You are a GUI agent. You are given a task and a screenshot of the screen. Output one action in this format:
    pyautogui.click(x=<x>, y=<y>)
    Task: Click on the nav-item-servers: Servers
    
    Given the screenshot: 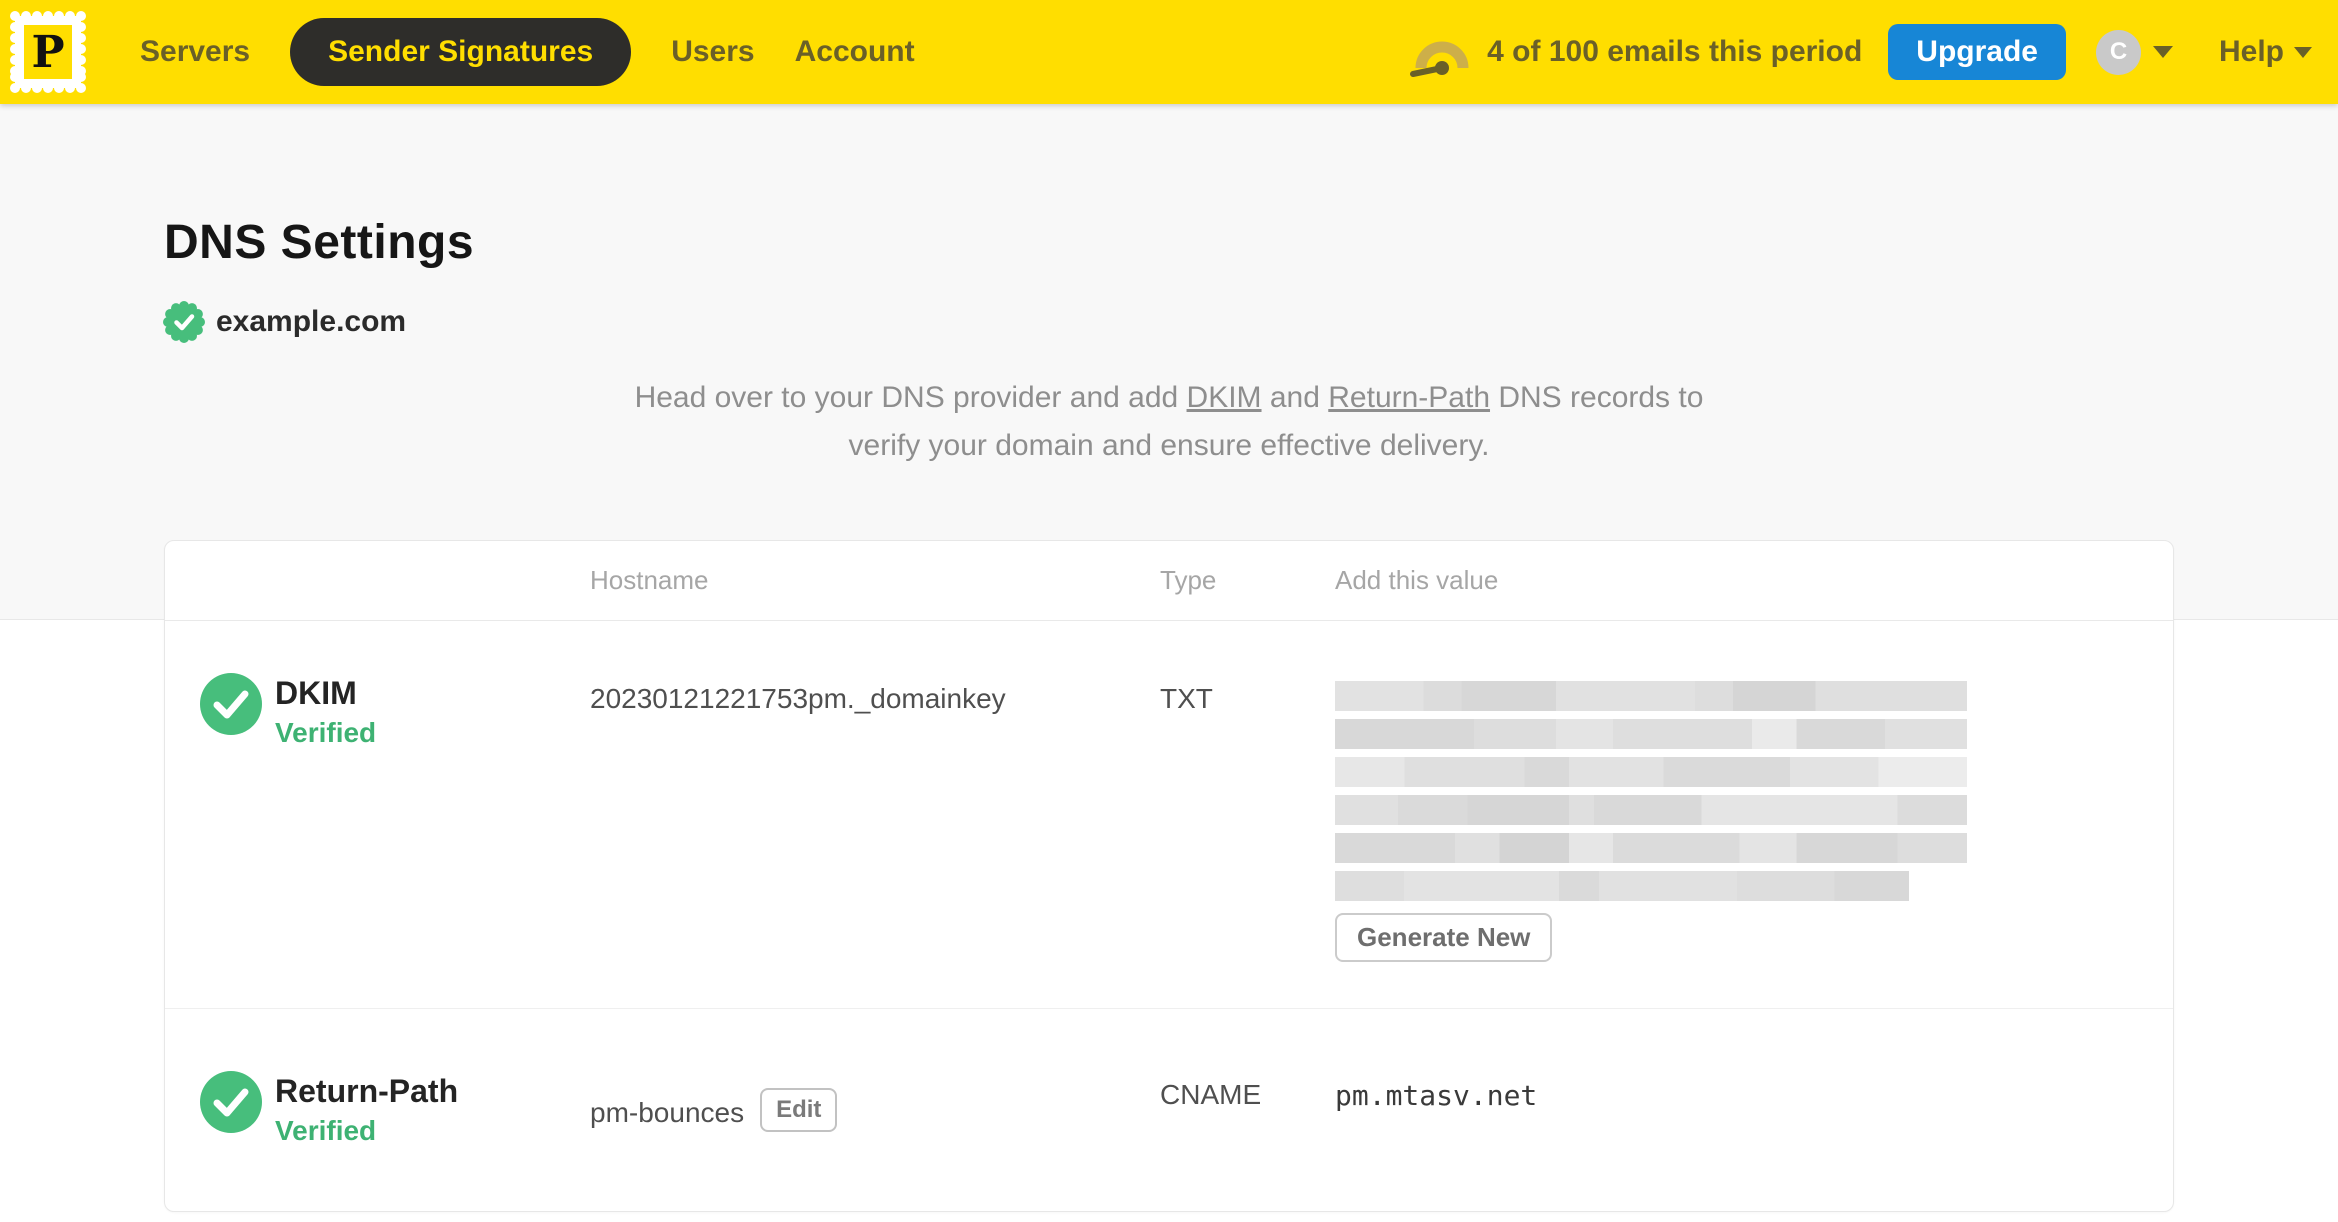 What is the action you would take?
    pyautogui.click(x=195, y=52)
    